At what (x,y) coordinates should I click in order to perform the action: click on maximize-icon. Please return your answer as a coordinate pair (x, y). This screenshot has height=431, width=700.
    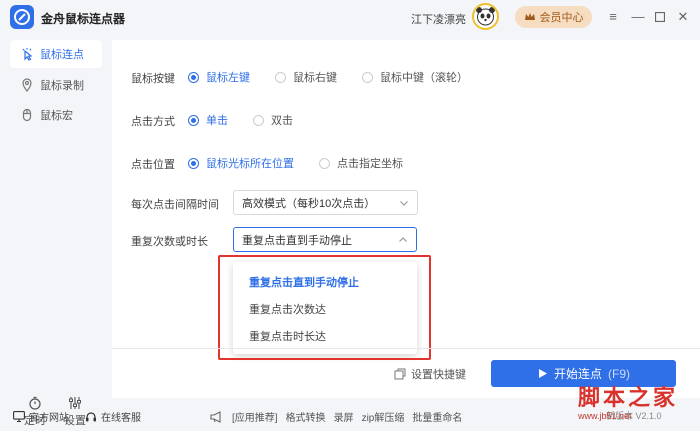
    Looking at the image, I should click on (660, 17).